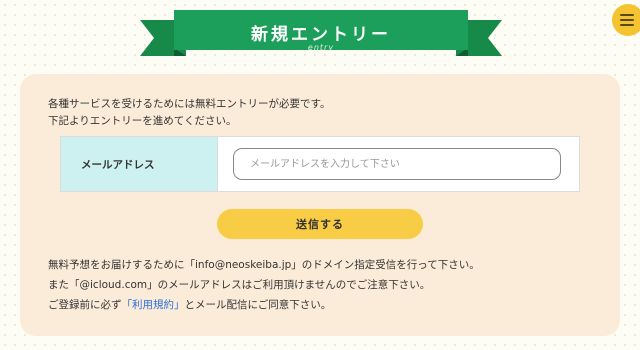 Image resolution: width=640 pixels, height=350 pixels. What do you see at coordinates (258, 305) in the screenshot?
I see `notes-line-3-suffix: とメール配信にご同意下さい。` at bounding box center [258, 305].